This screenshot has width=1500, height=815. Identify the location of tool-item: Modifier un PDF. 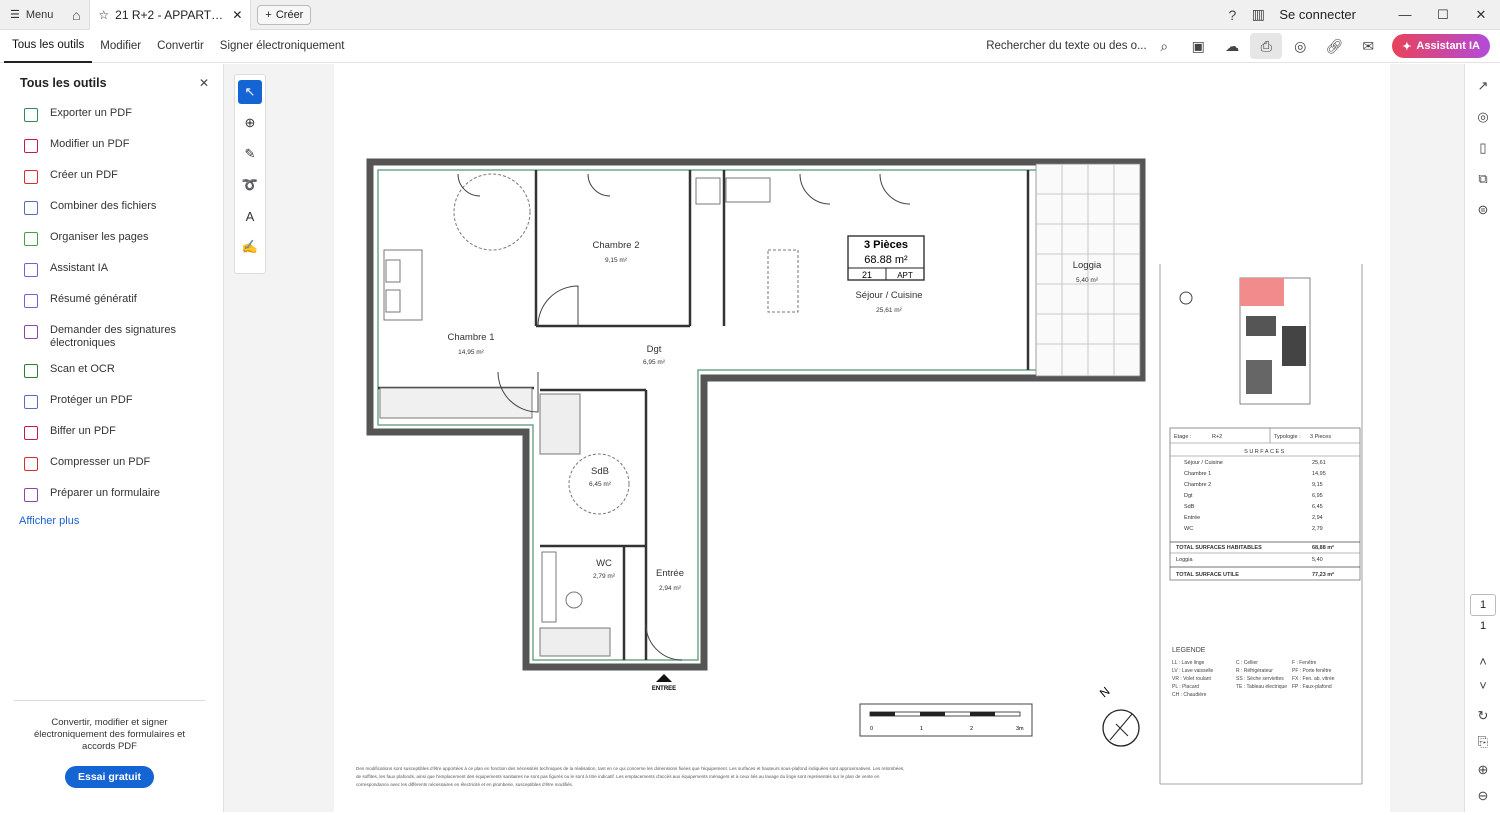
(111, 146).